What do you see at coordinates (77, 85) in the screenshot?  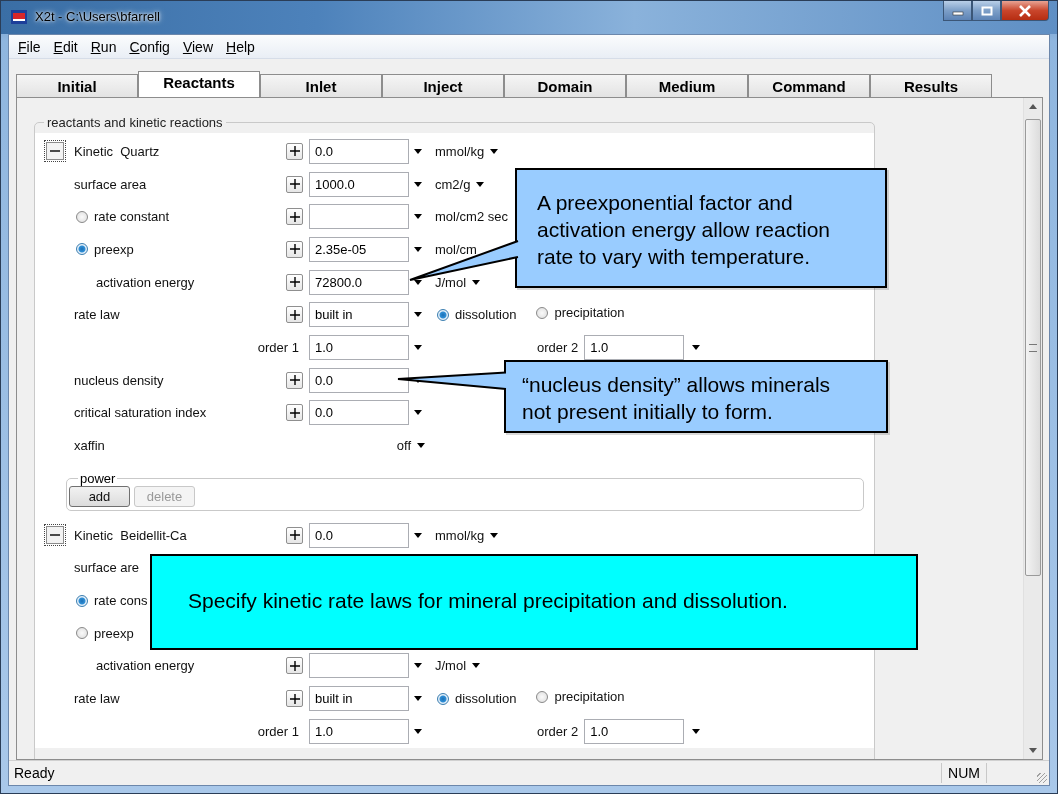 I see `tab: Initial` at bounding box center [77, 85].